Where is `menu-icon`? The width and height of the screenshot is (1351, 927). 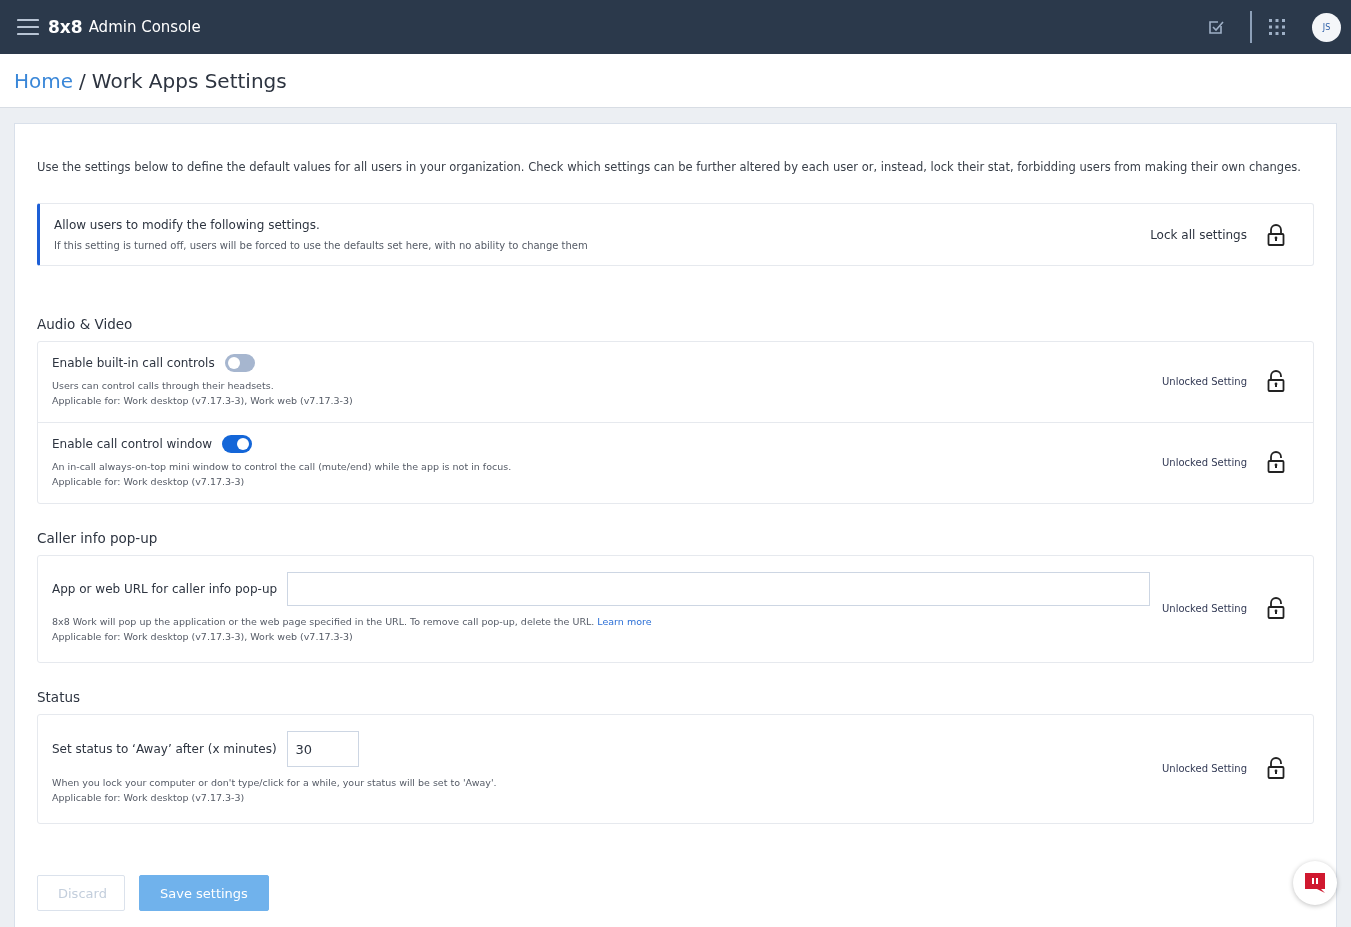
menu-icon is located at coordinates (28, 27).